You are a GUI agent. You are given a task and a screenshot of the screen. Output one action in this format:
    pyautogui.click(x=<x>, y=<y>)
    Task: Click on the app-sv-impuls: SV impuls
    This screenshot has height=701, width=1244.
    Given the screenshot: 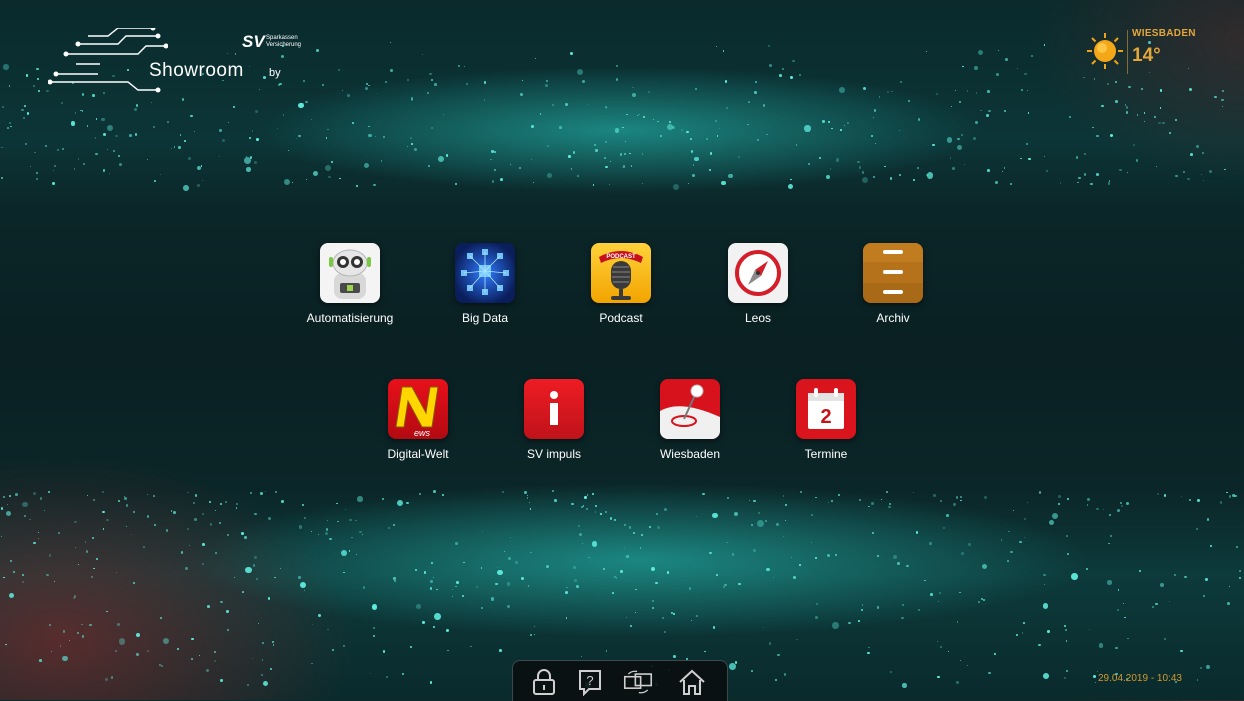 What is the action you would take?
    pyautogui.click(x=554, y=420)
    